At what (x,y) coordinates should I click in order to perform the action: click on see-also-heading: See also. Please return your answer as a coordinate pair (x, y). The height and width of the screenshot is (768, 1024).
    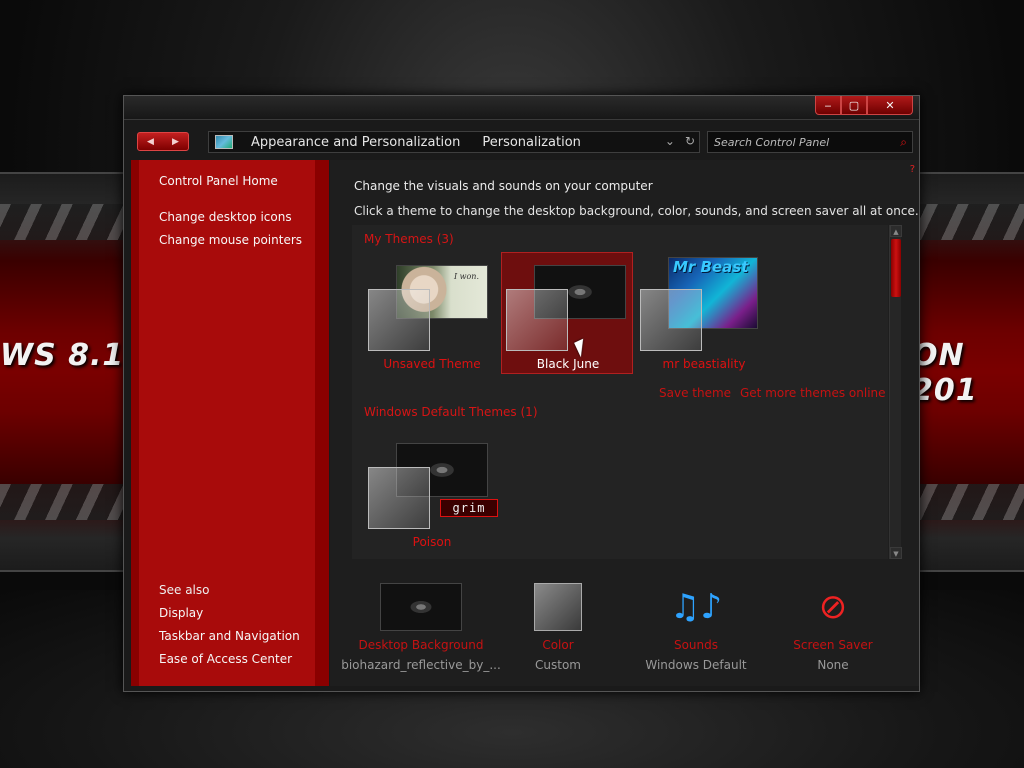
    Looking at the image, I should click on (184, 590).